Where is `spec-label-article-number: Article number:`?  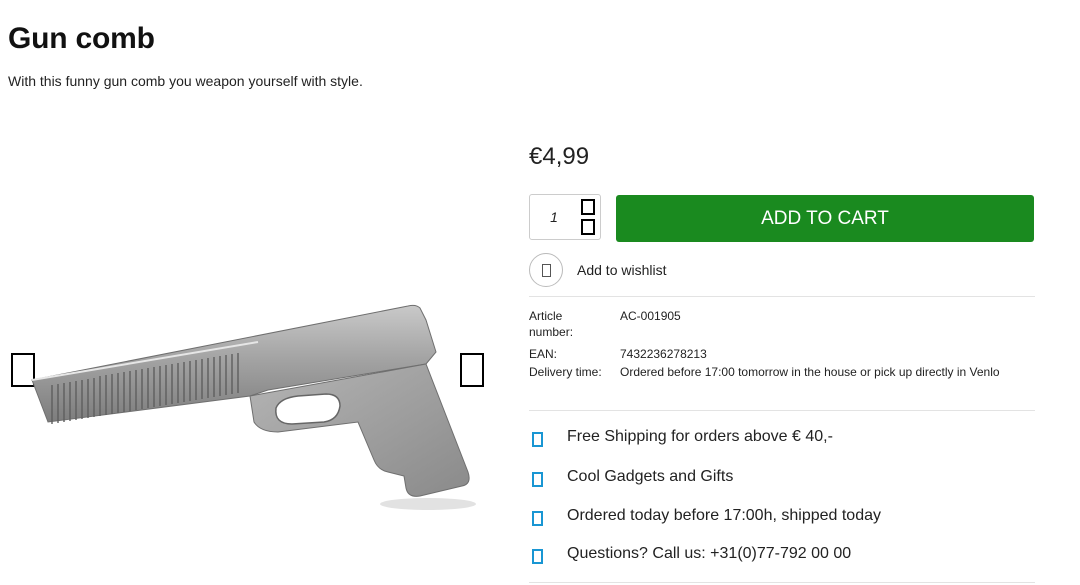 spec-label-article-number: Article number: is located at coordinates (551, 324).